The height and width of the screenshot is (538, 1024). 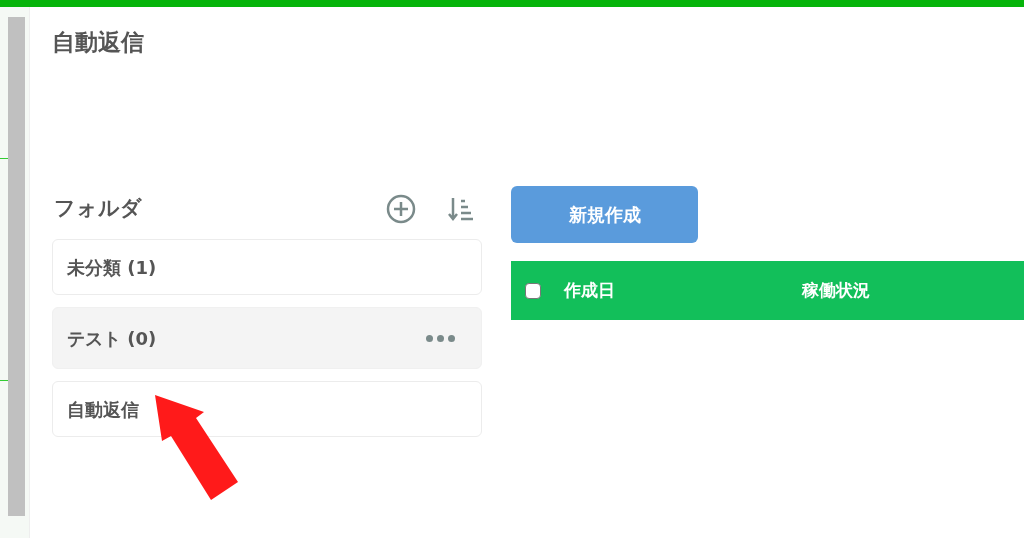 I want to click on scrollbar, so click(x=16, y=266).